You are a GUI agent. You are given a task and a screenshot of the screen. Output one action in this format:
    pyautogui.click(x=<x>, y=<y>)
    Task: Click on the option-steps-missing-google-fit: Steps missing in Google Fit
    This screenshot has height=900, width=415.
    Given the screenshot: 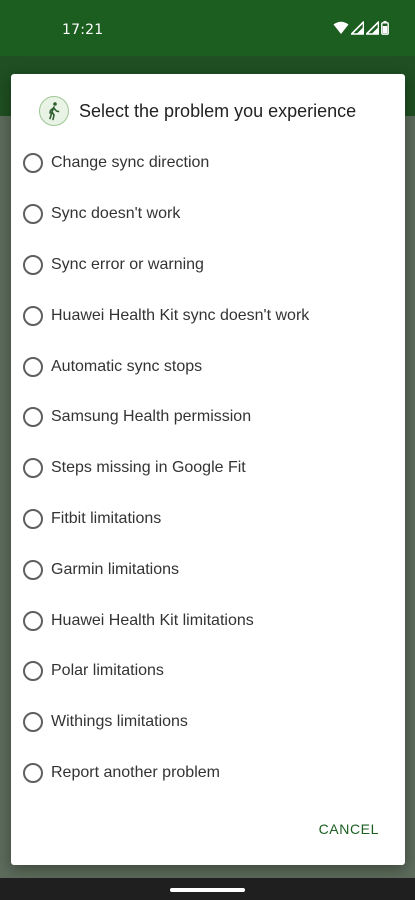 What is the action you would take?
    pyautogui.click(x=208, y=468)
    